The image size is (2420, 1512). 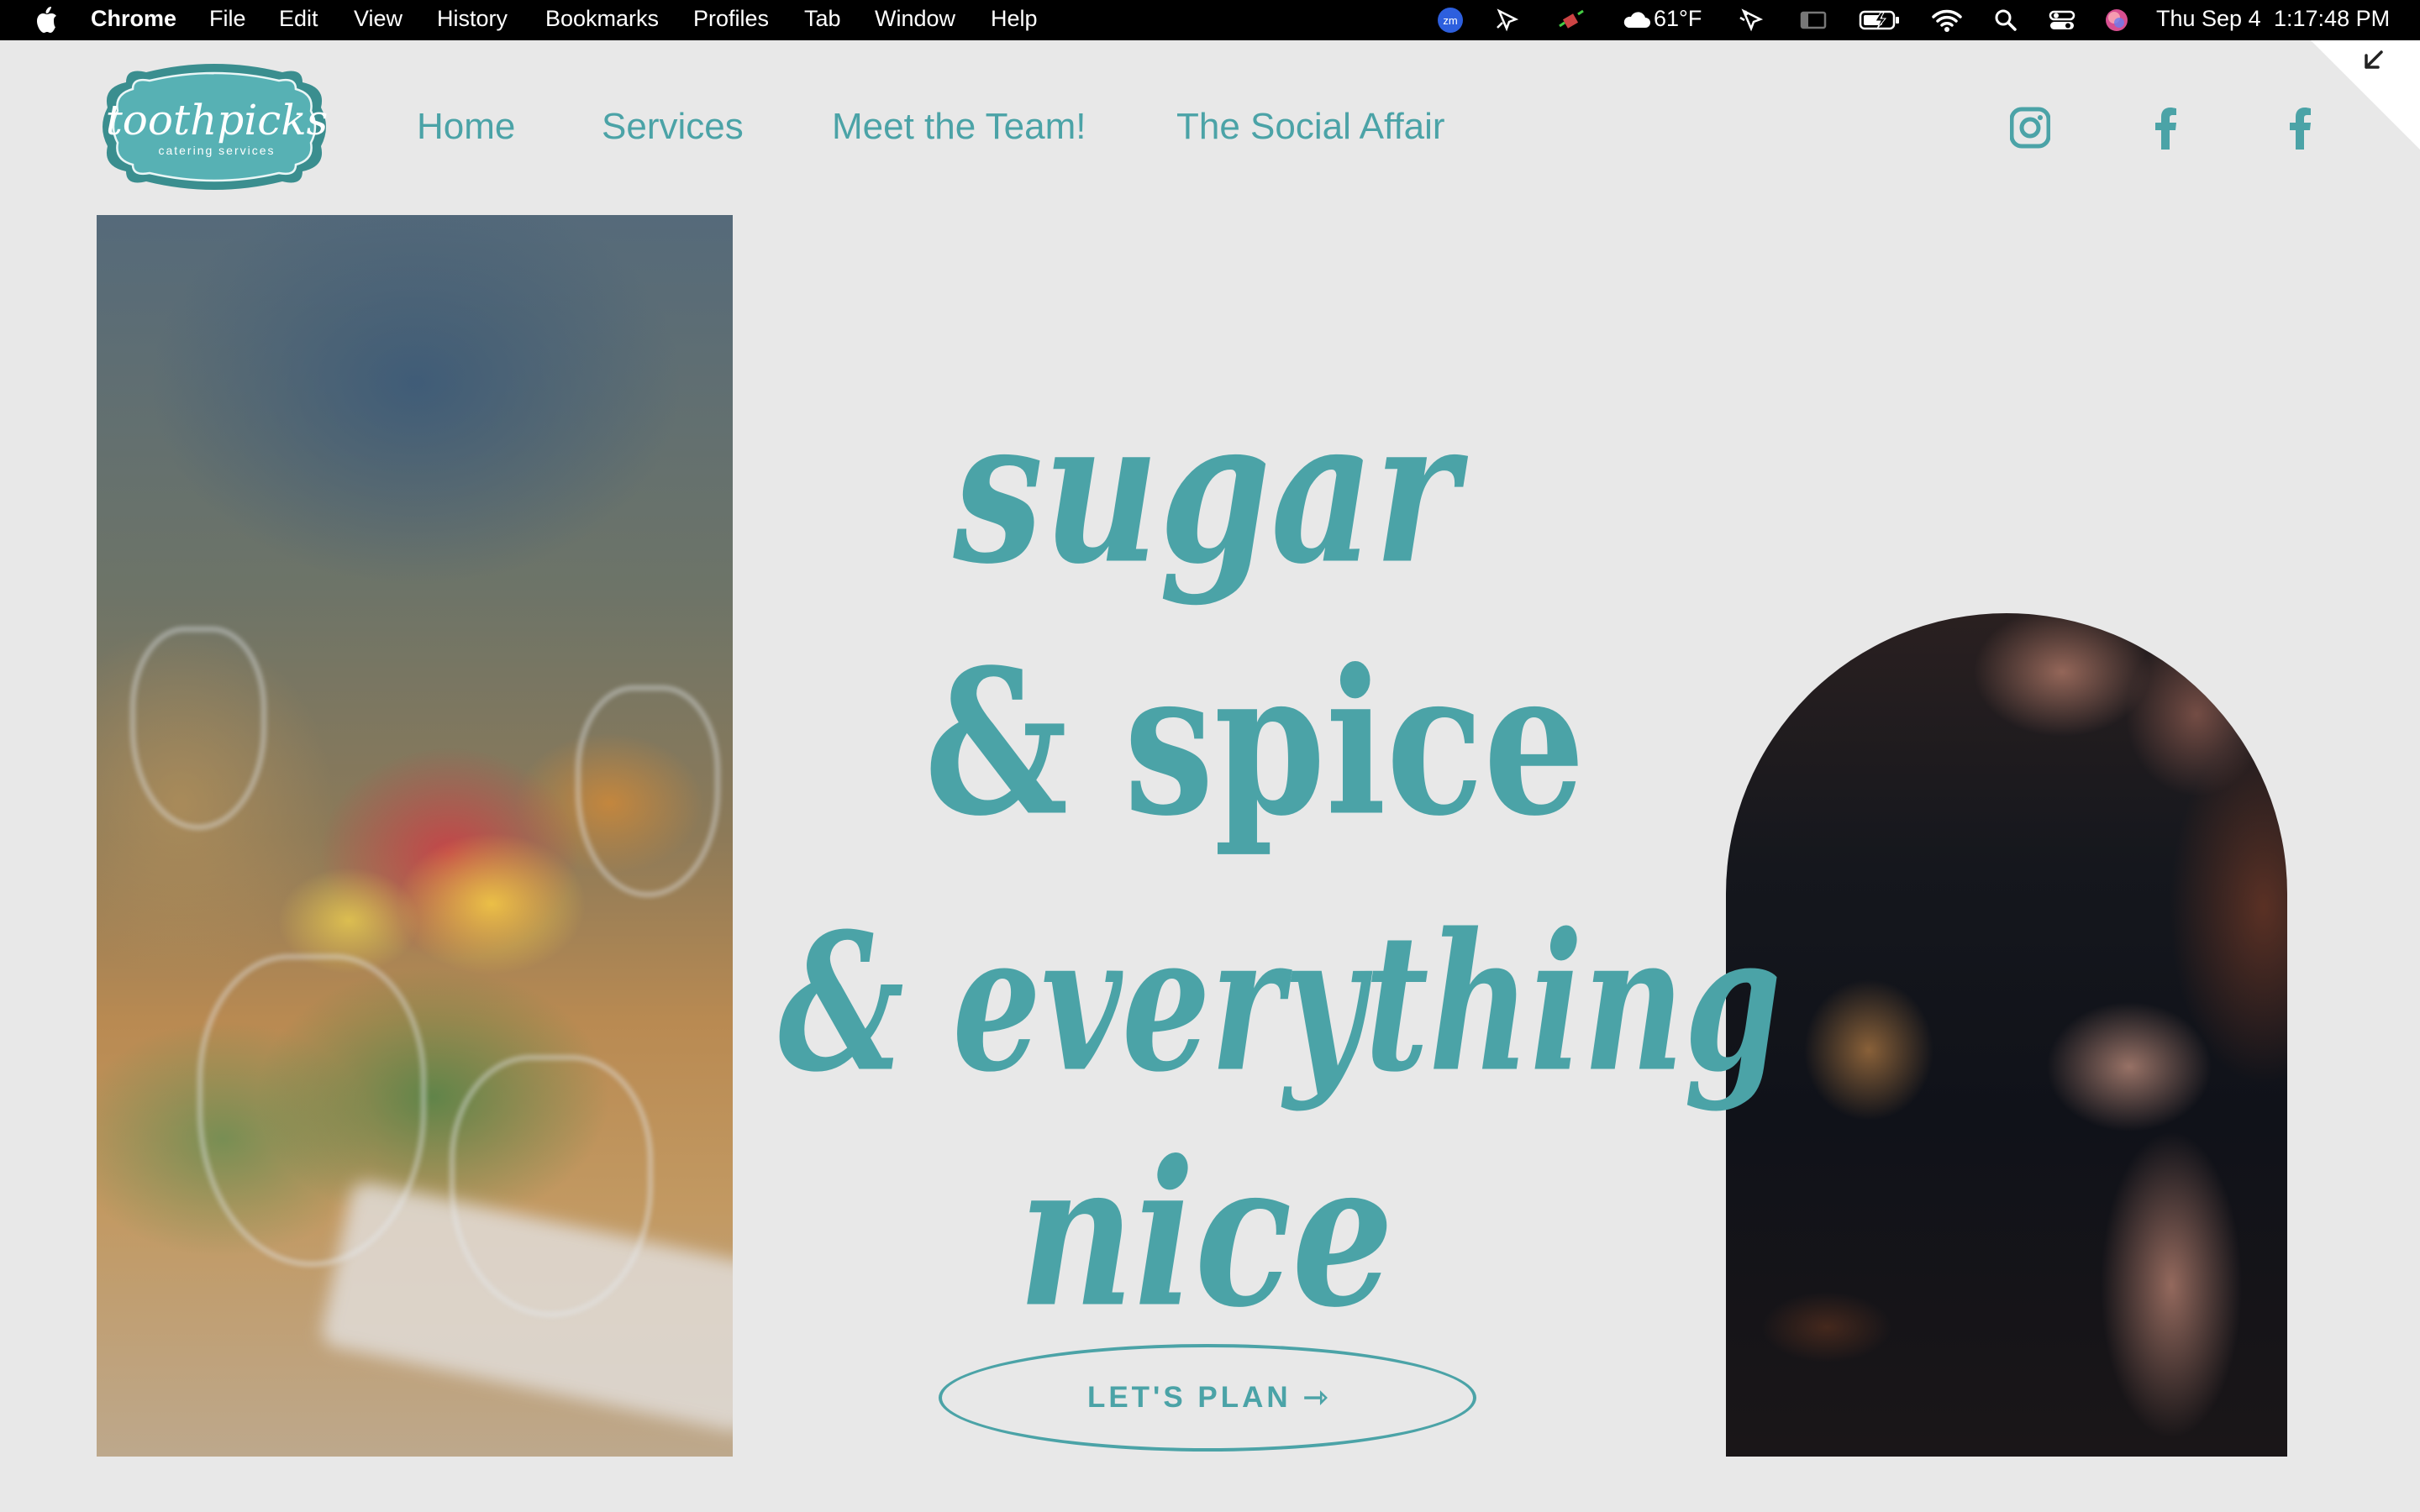 What do you see at coordinates (217, 150) in the screenshot?
I see `svg-text: catering services` at bounding box center [217, 150].